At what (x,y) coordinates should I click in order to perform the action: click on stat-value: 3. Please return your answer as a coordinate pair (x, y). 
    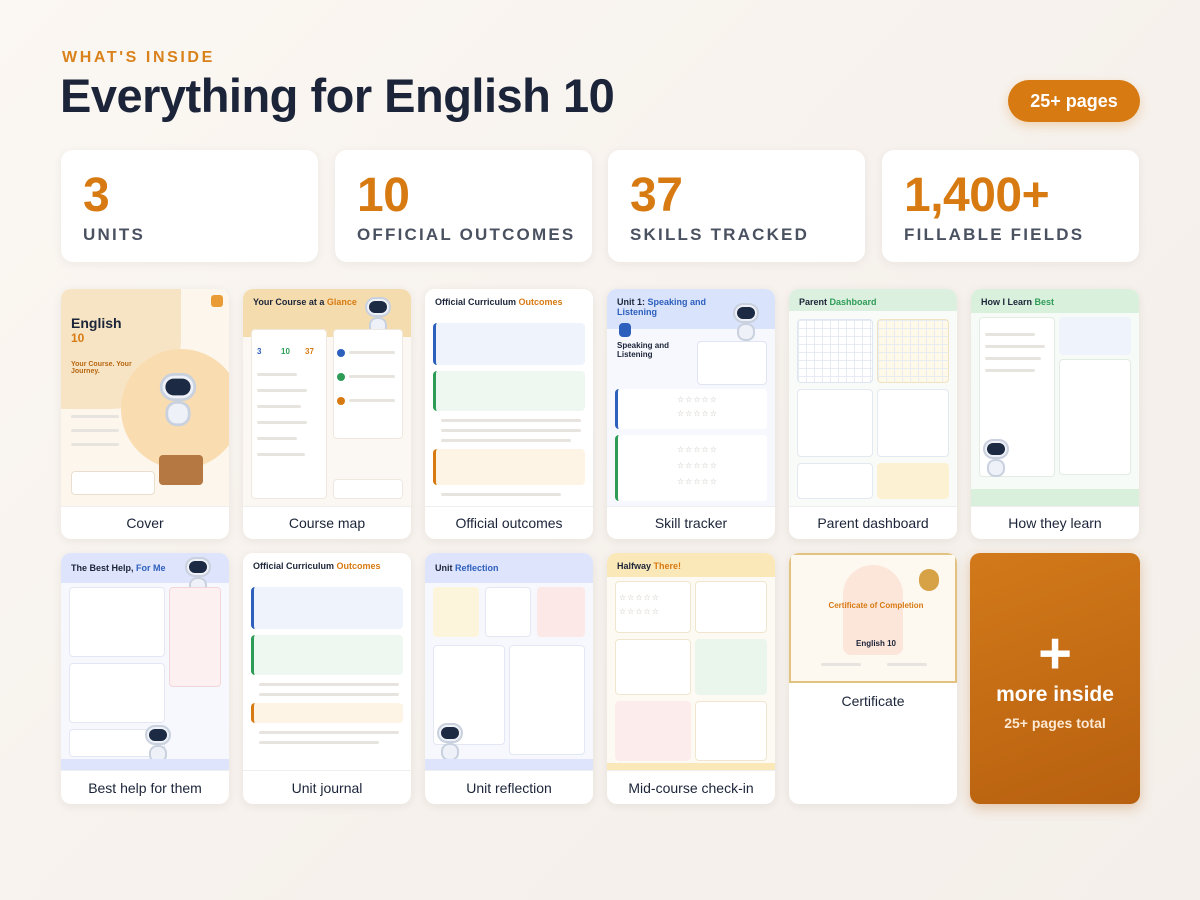
    Looking at the image, I should click on (96, 195).